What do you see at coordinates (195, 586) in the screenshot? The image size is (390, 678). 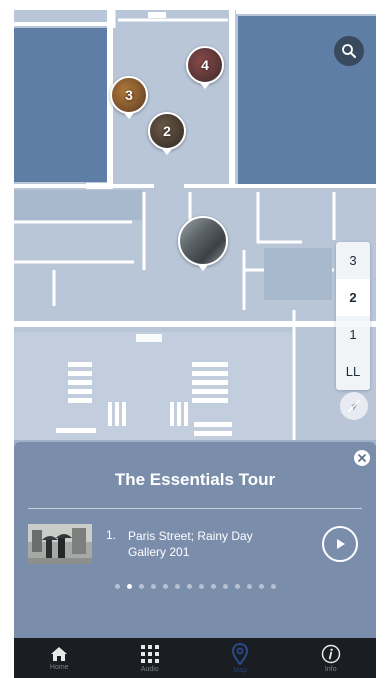 I see `pagination-dots` at bounding box center [195, 586].